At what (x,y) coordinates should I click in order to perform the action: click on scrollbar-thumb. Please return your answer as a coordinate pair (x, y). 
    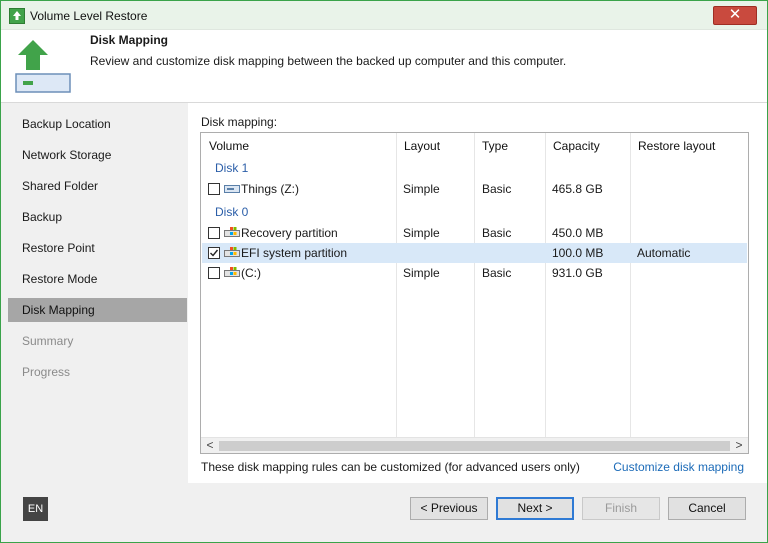
    Looking at the image, I should click on (474, 446).